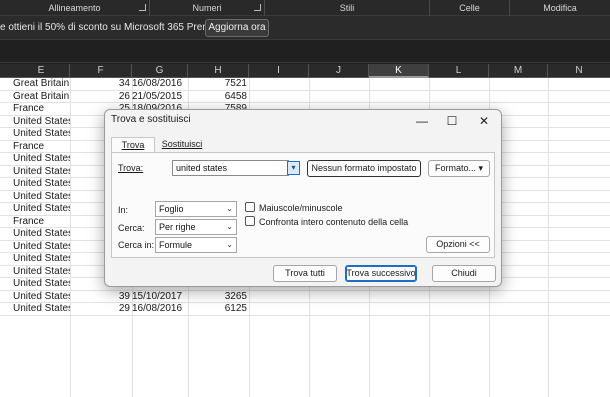  Describe the element at coordinates (100, 309) in the screenshot. I see `cell-f: 29` at that location.